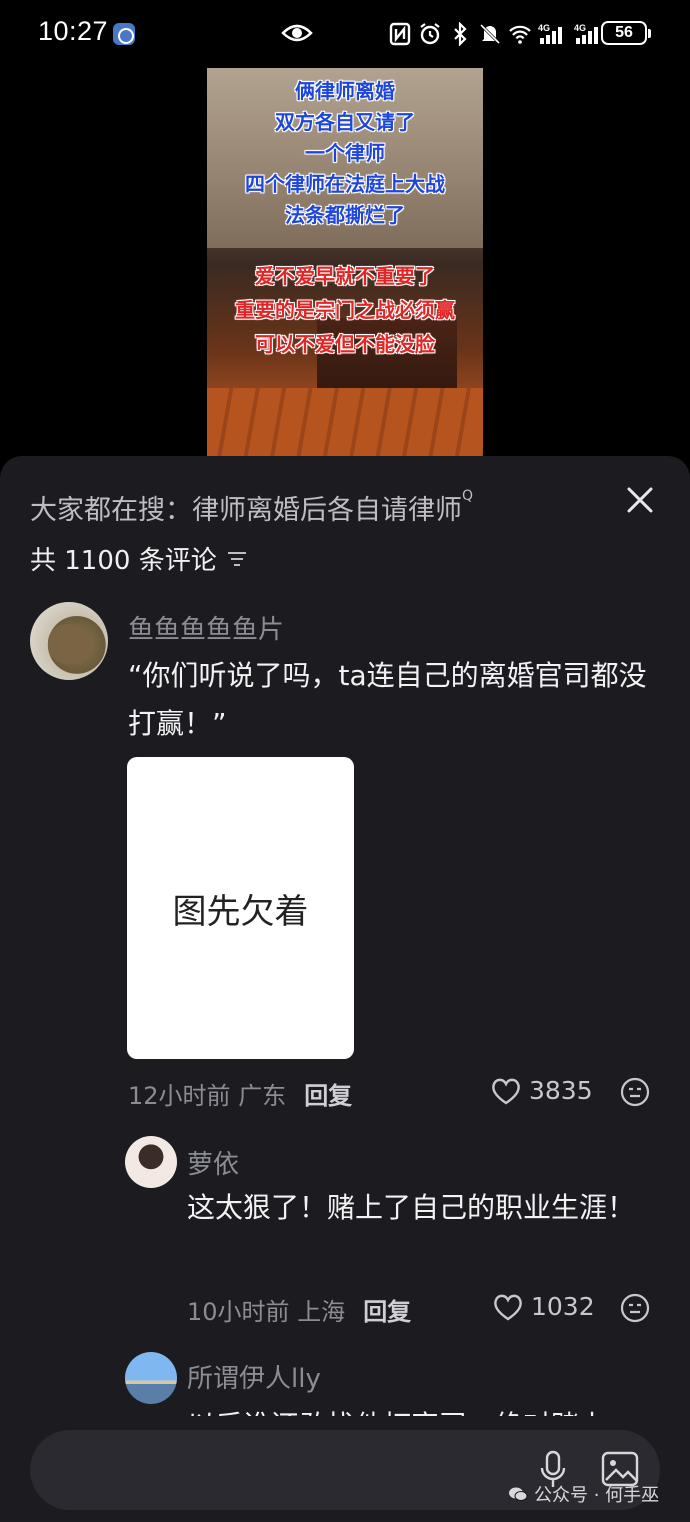 This screenshot has height=1522, width=690. I want to click on watermark-text: 公众号 · 何手巫, so click(597, 1495).